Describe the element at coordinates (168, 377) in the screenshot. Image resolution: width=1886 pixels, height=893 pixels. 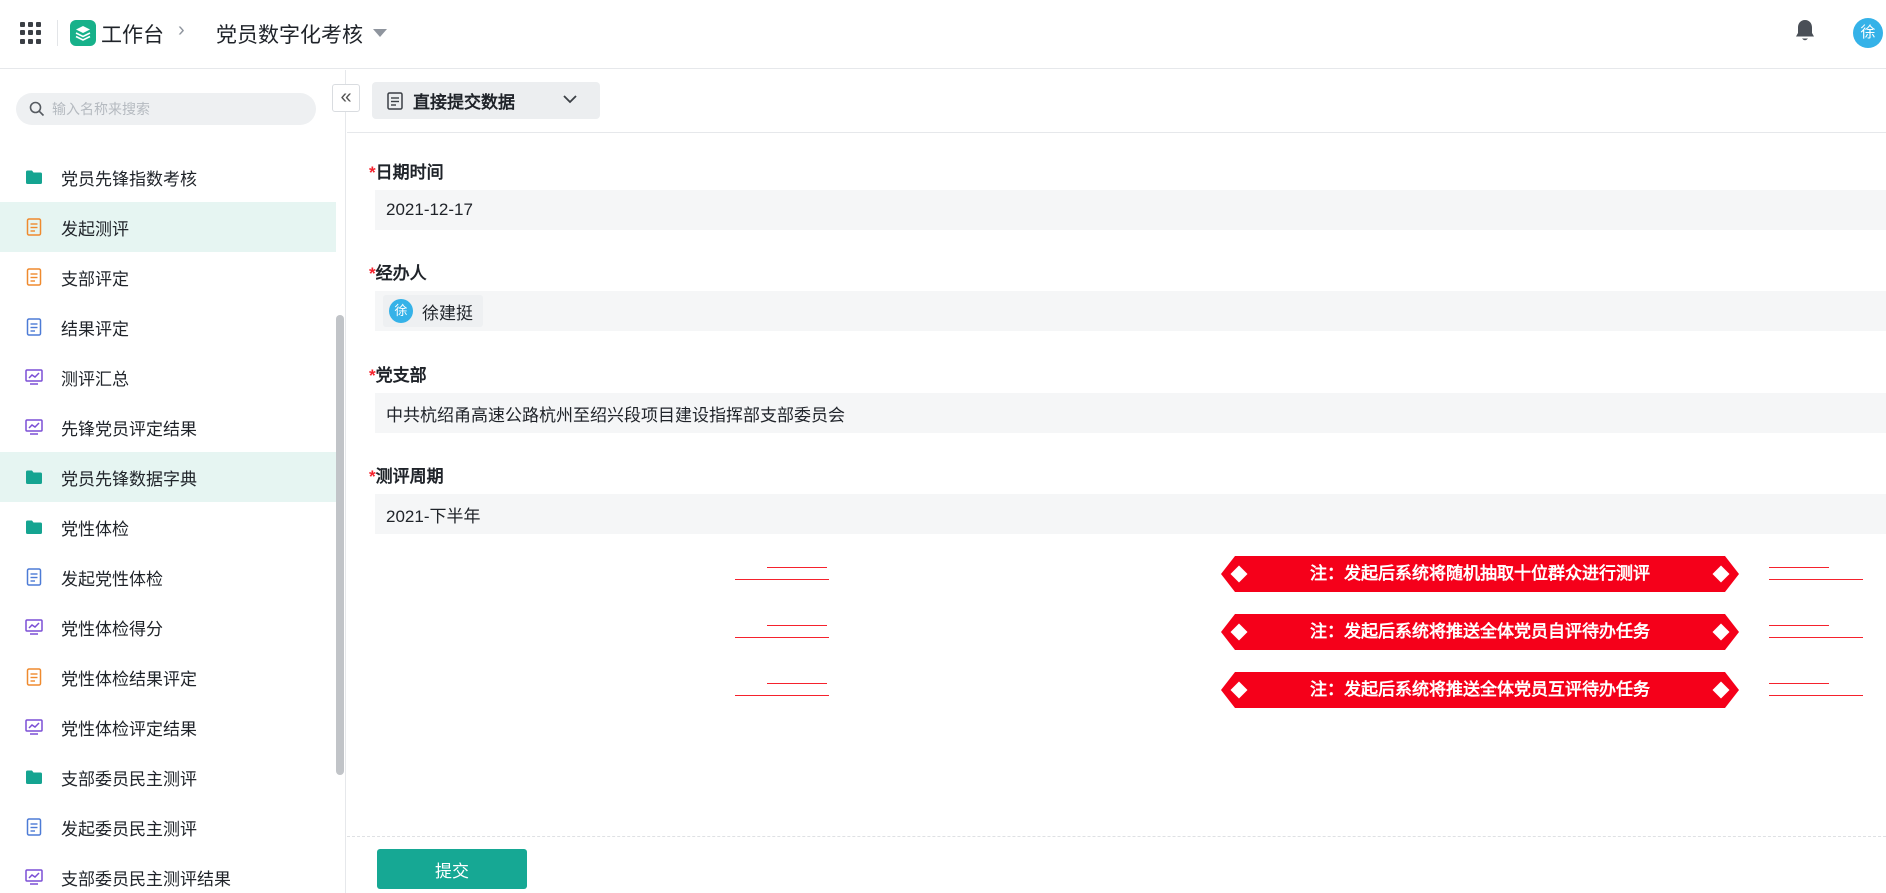
I see `sidebar-item: 测评汇总` at that location.